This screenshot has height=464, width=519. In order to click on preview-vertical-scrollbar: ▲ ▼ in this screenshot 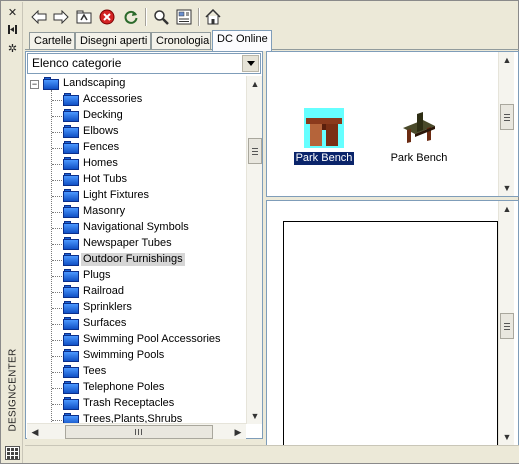, I will do `click(506, 323)`.